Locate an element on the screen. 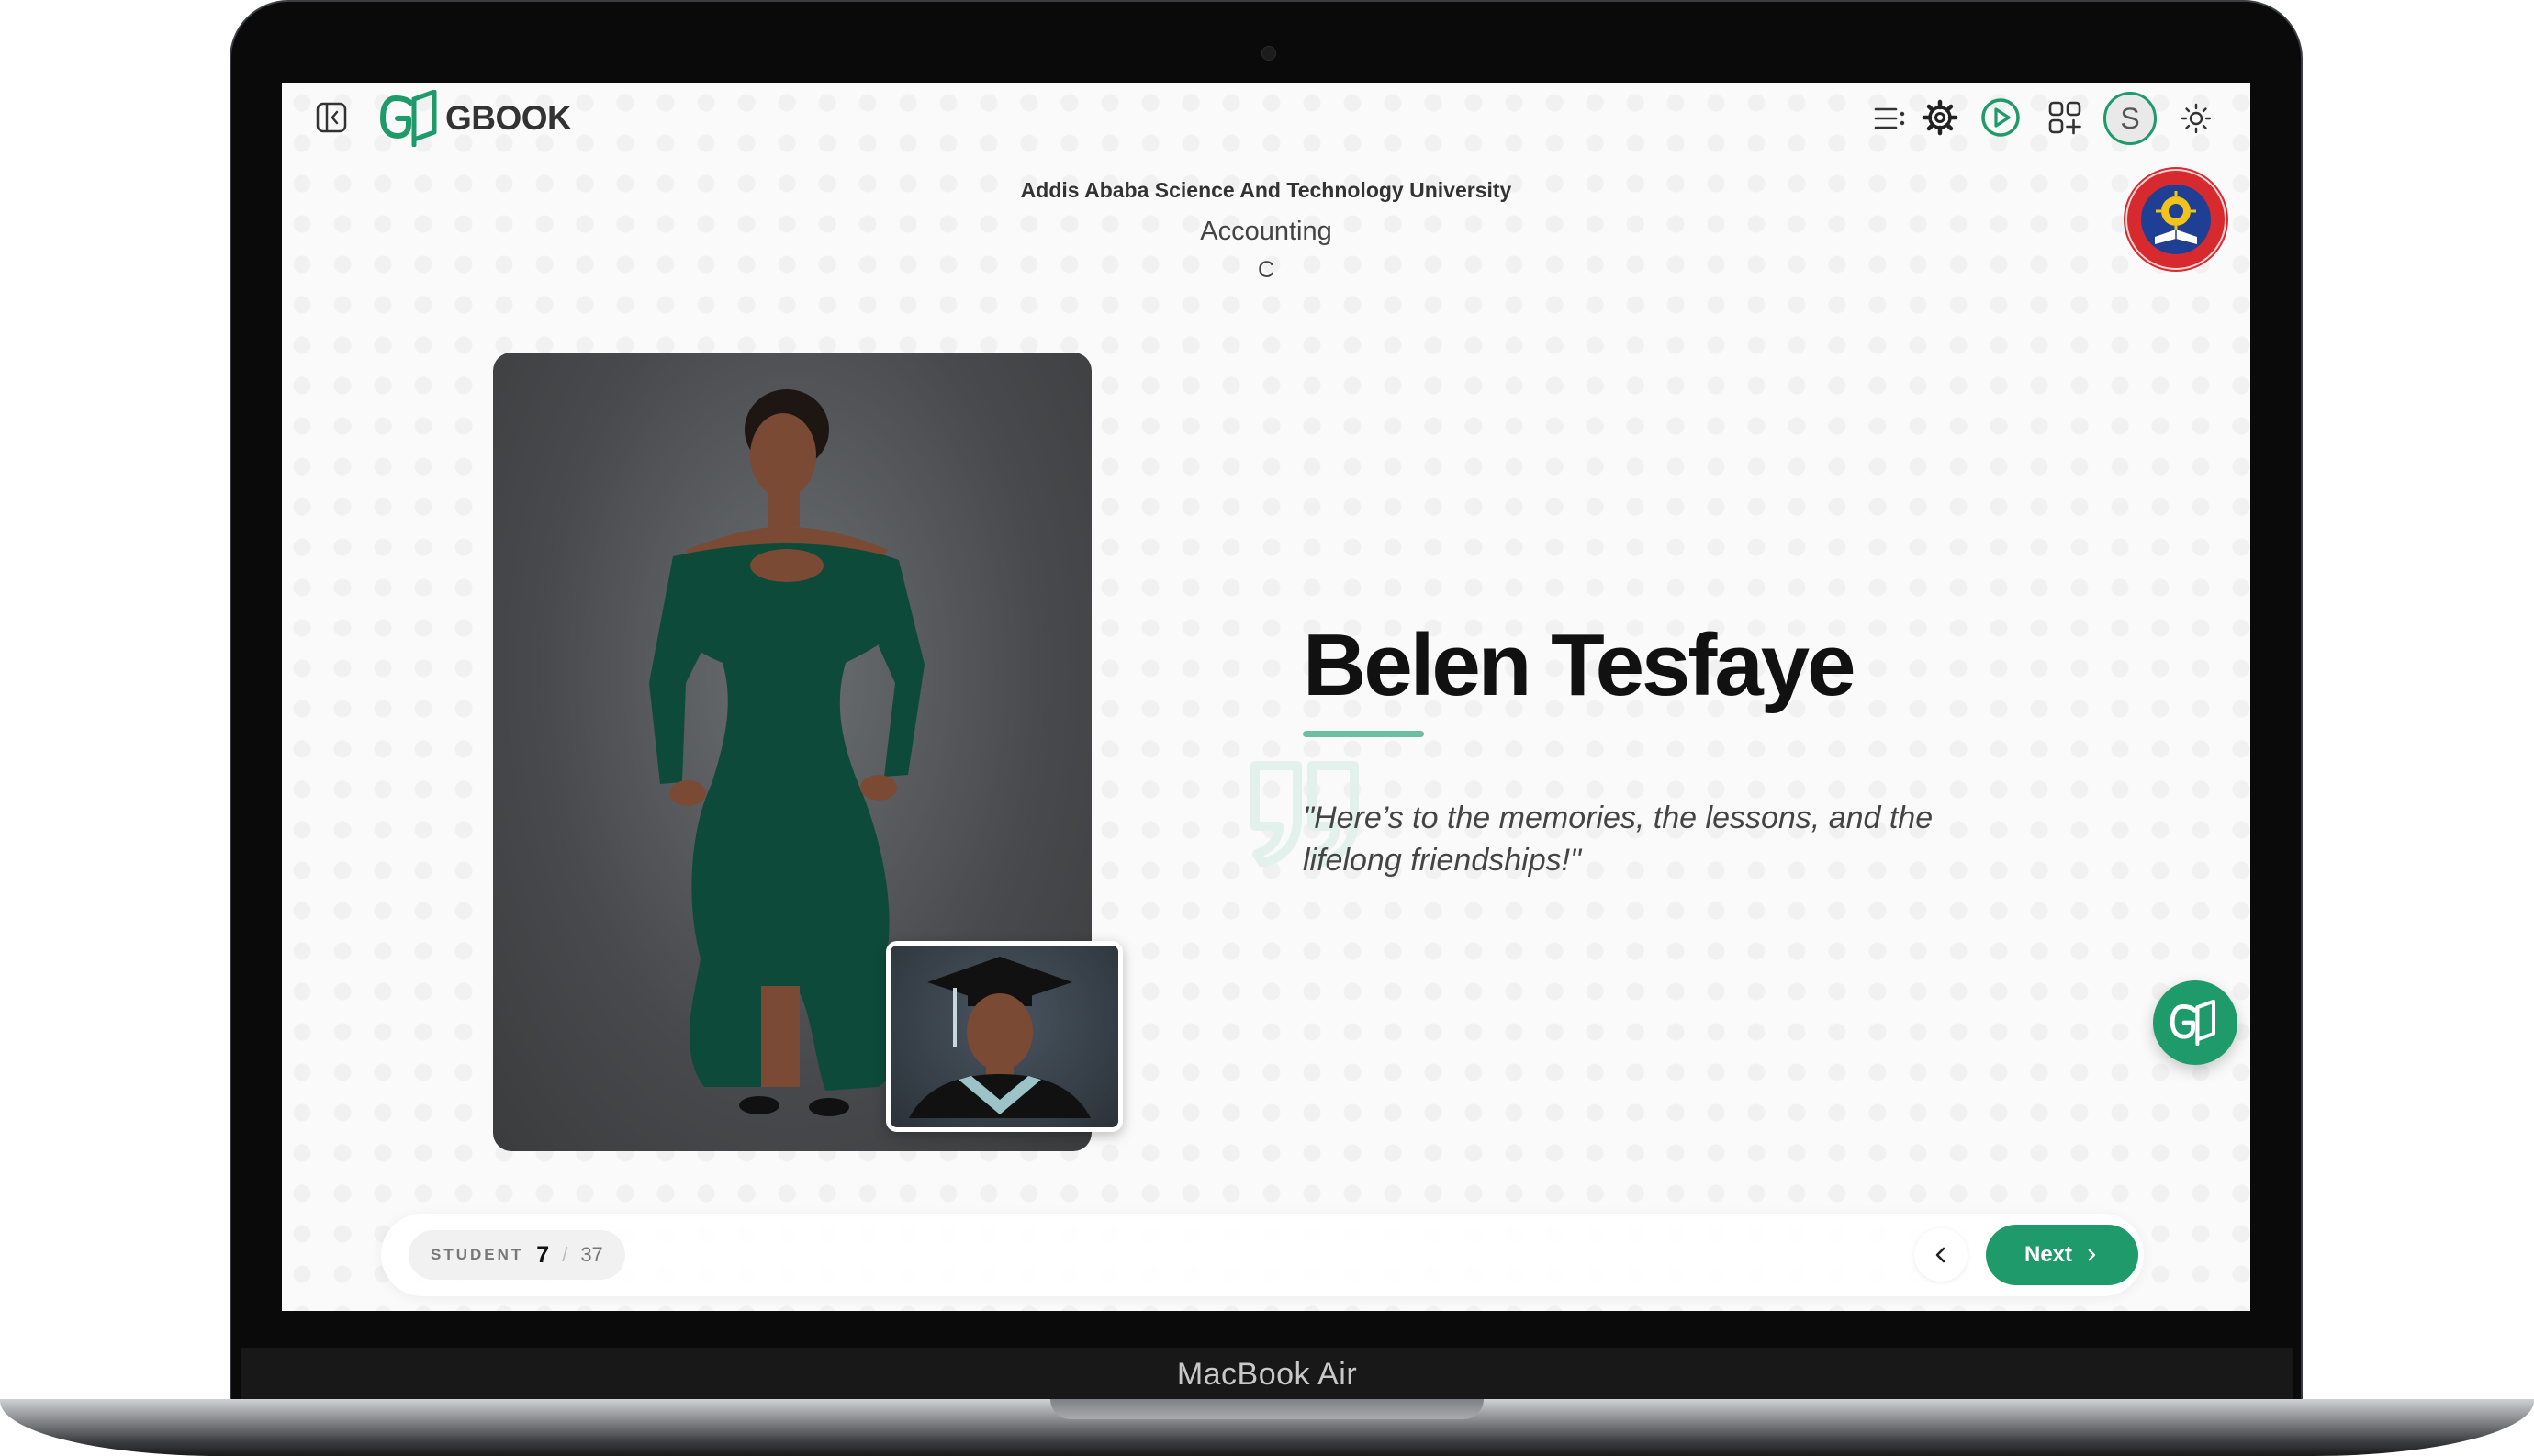 The height and width of the screenshot is (1456, 2534). bottom-navigation-bar: STUDENT 7 / 37 Next is located at coordinates (1262, 1255).